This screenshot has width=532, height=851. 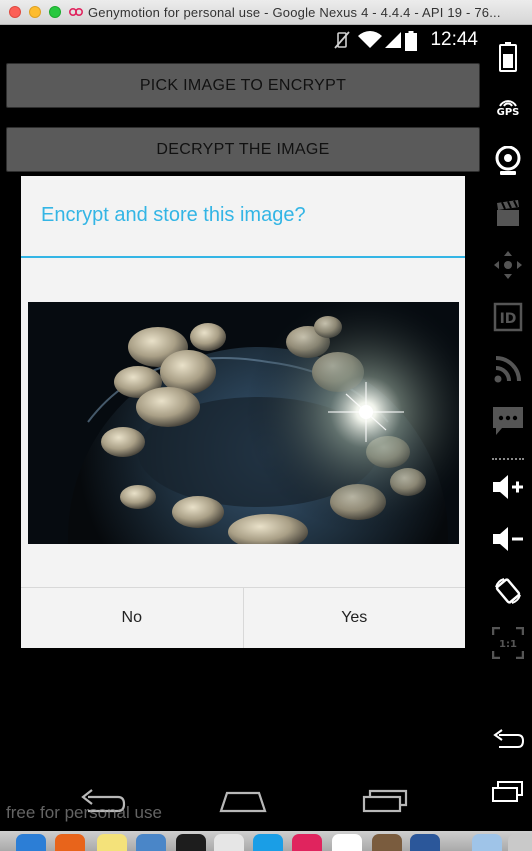 What do you see at coordinates (508, 112) in the screenshot?
I see `gps-label: GPS` at bounding box center [508, 112].